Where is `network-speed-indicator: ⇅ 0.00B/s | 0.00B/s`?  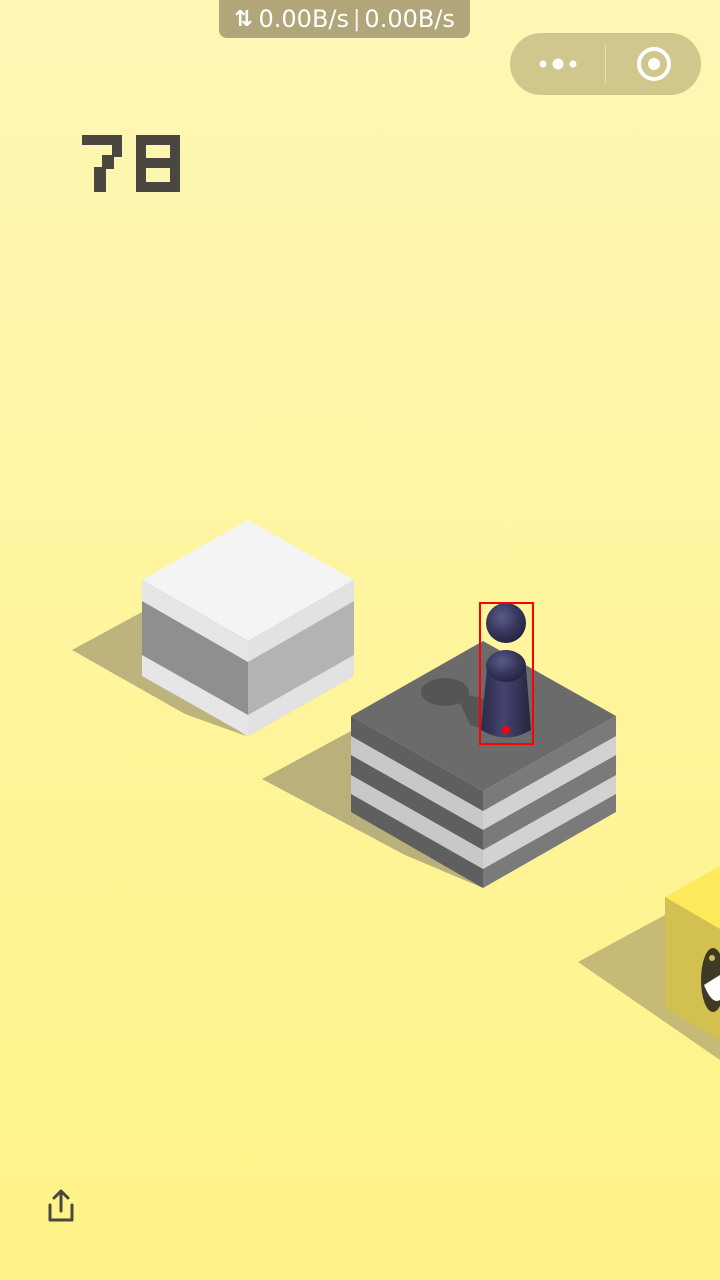 network-speed-indicator: ⇅ 0.00B/s | 0.00B/s is located at coordinates (344, 19).